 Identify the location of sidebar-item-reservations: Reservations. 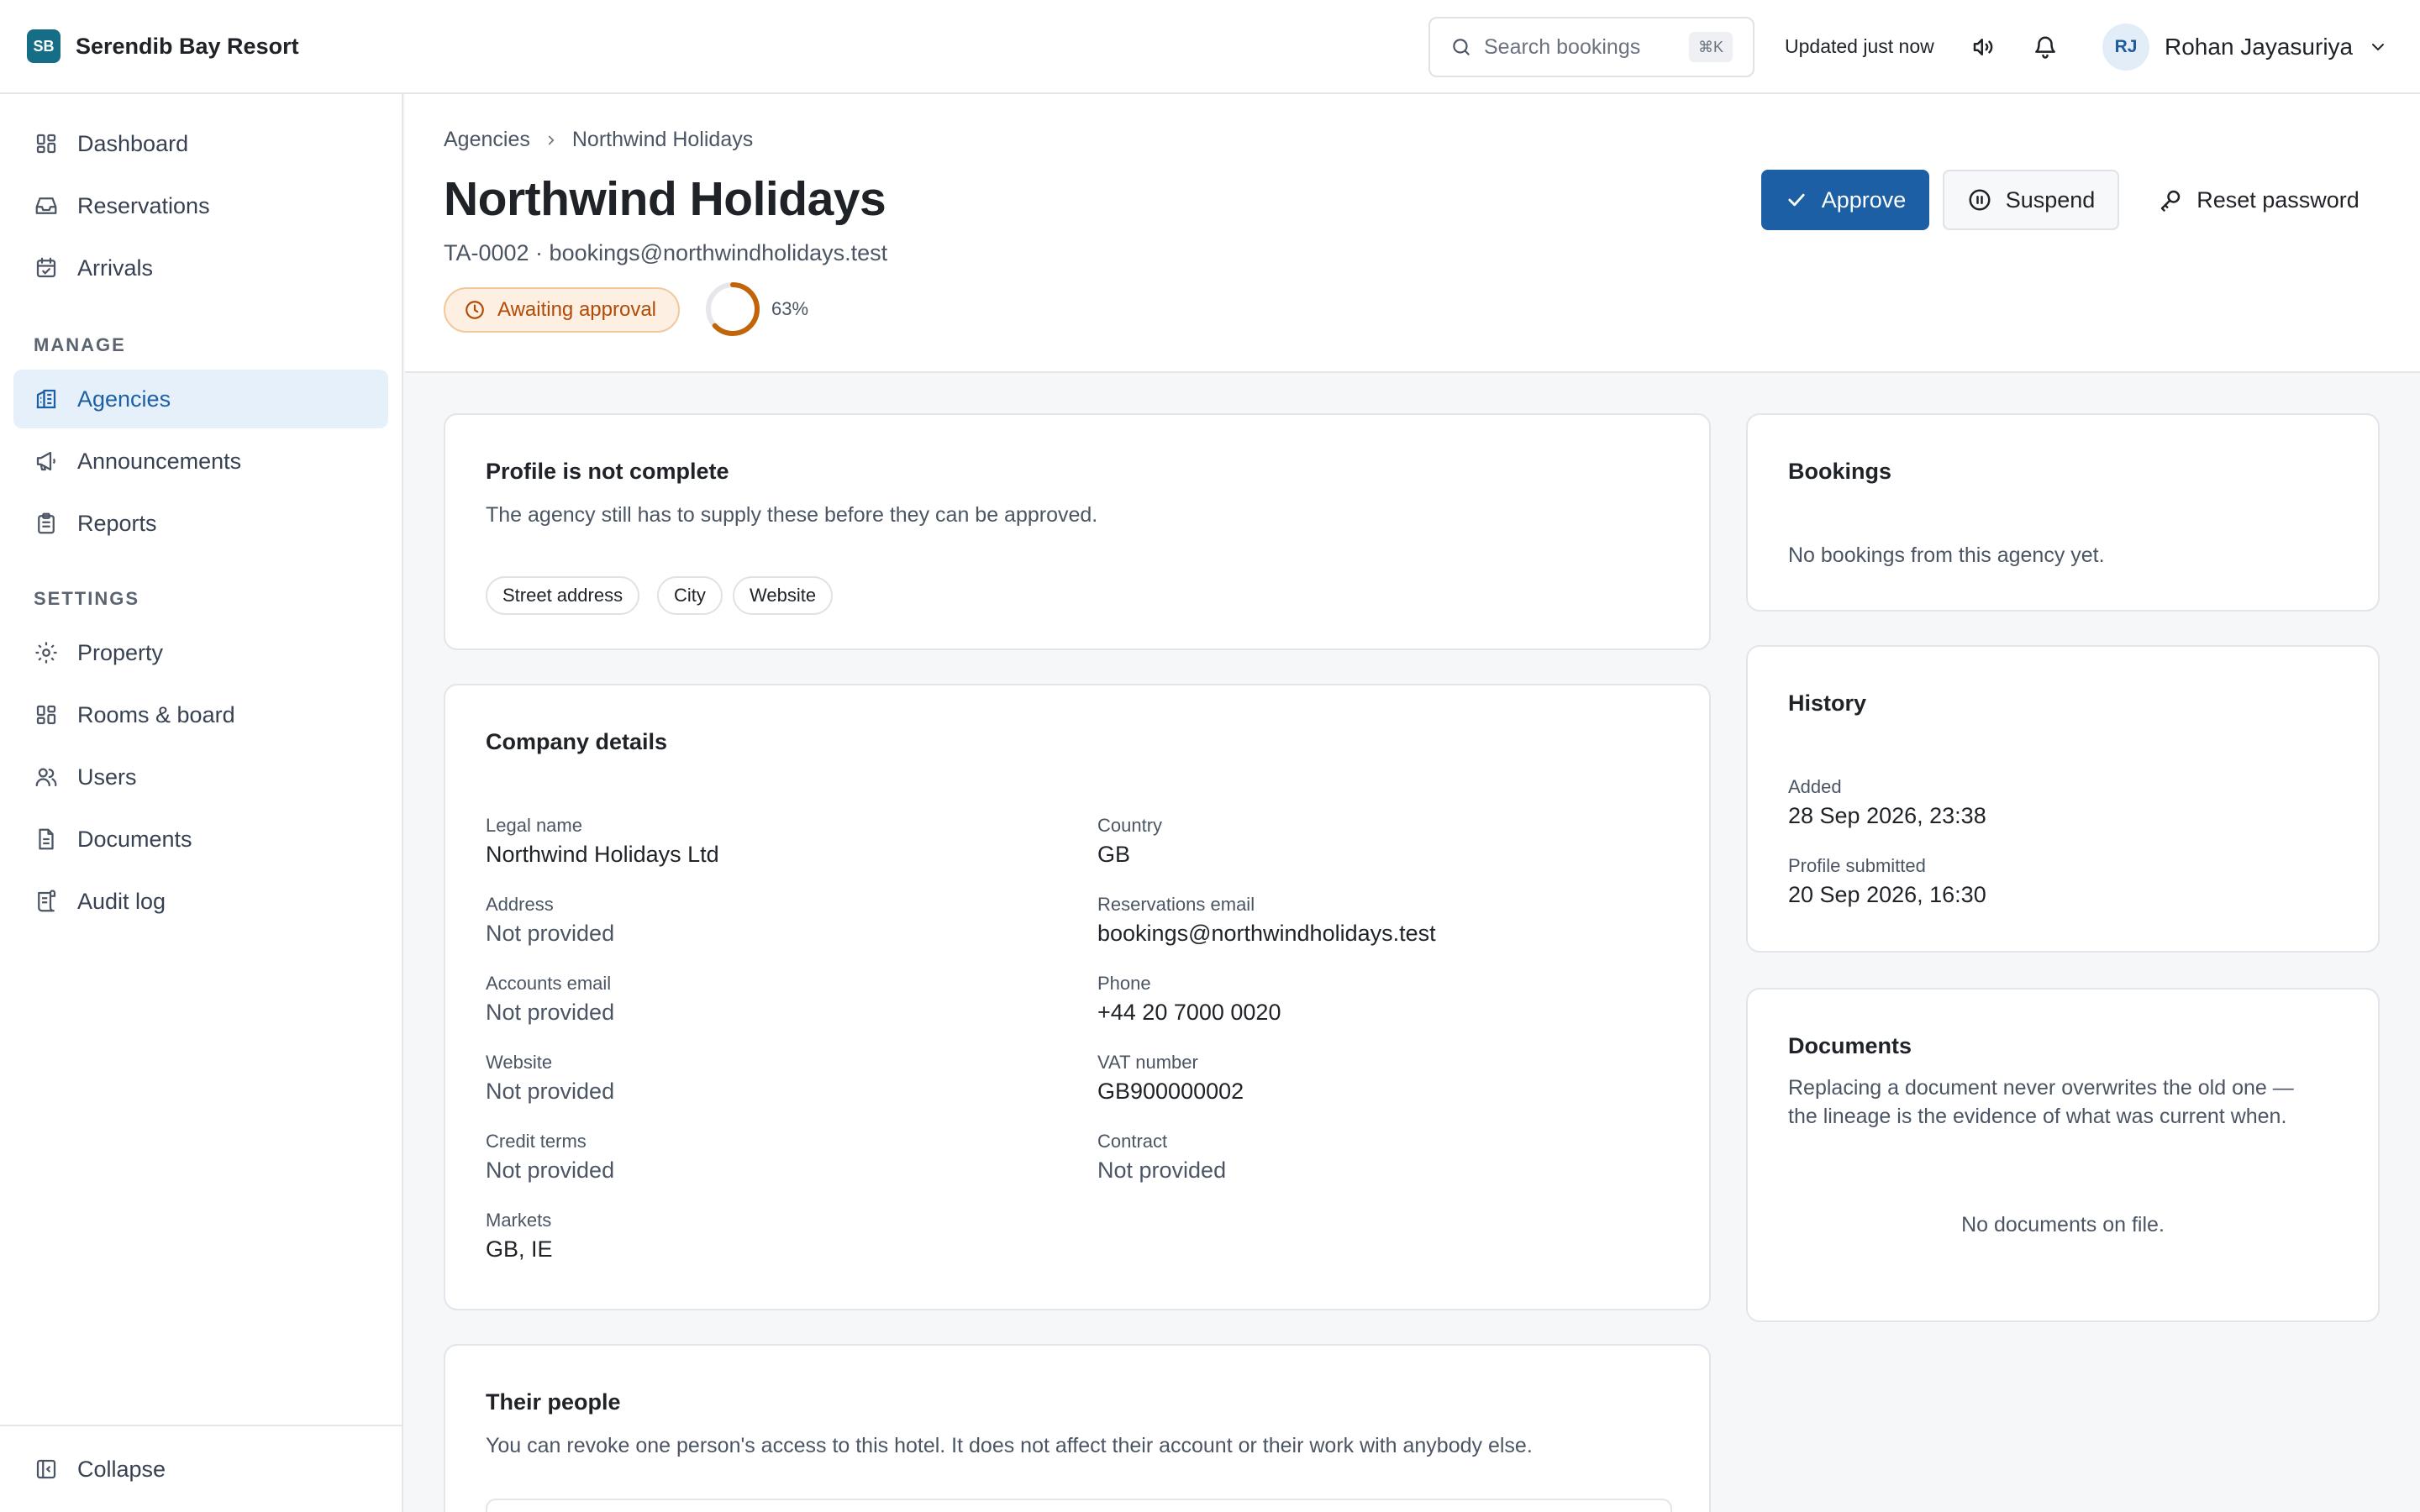
(200, 205).